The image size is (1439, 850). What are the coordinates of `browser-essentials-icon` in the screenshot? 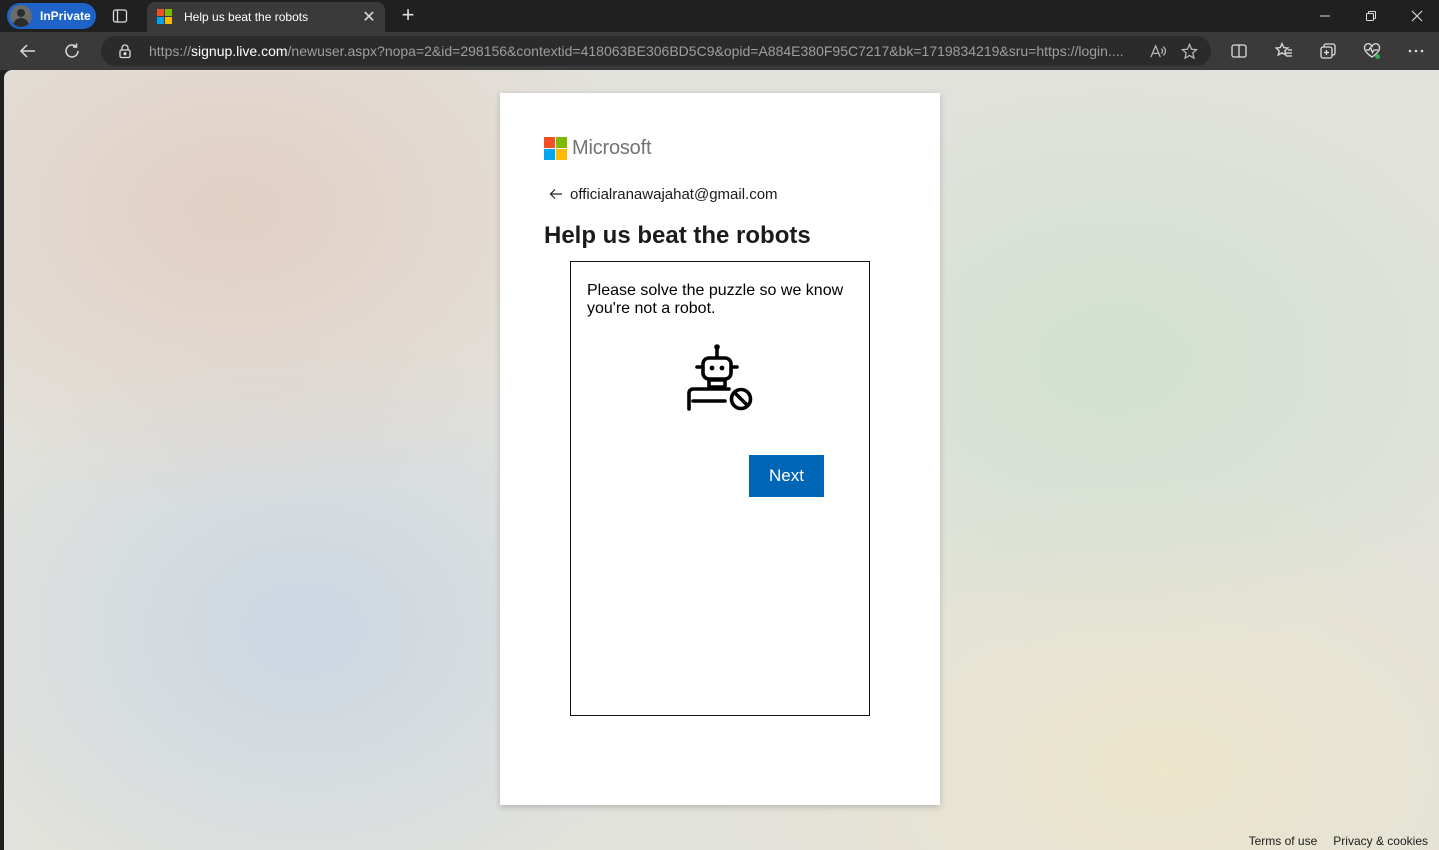 It's located at (1372, 51).